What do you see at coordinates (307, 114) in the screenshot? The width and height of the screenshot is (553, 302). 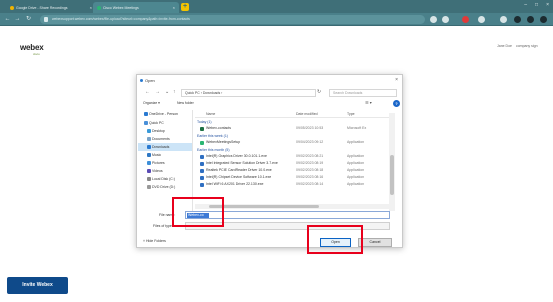 I see `column-header-date: Date modified` at bounding box center [307, 114].